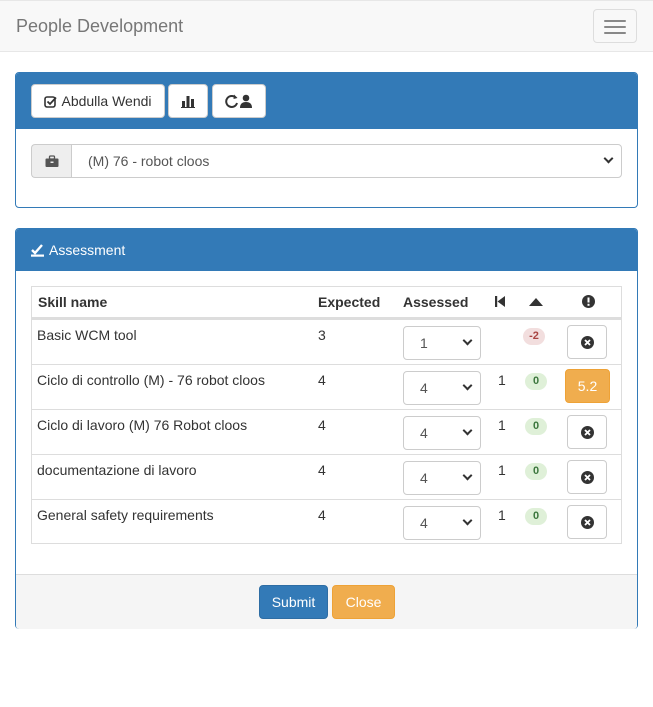  What do you see at coordinates (436, 302) in the screenshot?
I see `column-header-assessed: Assessed` at bounding box center [436, 302].